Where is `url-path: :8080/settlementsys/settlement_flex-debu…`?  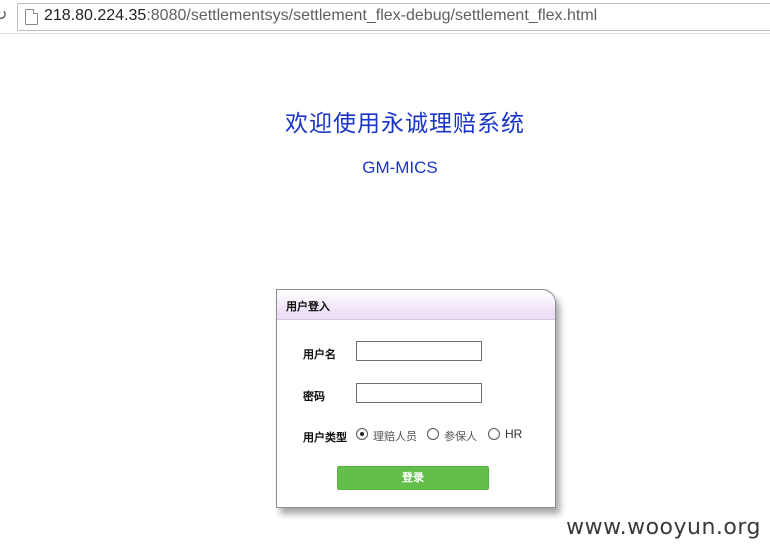
url-path: :8080/settlementsys/settlement_flex-debu… is located at coordinates (372, 15).